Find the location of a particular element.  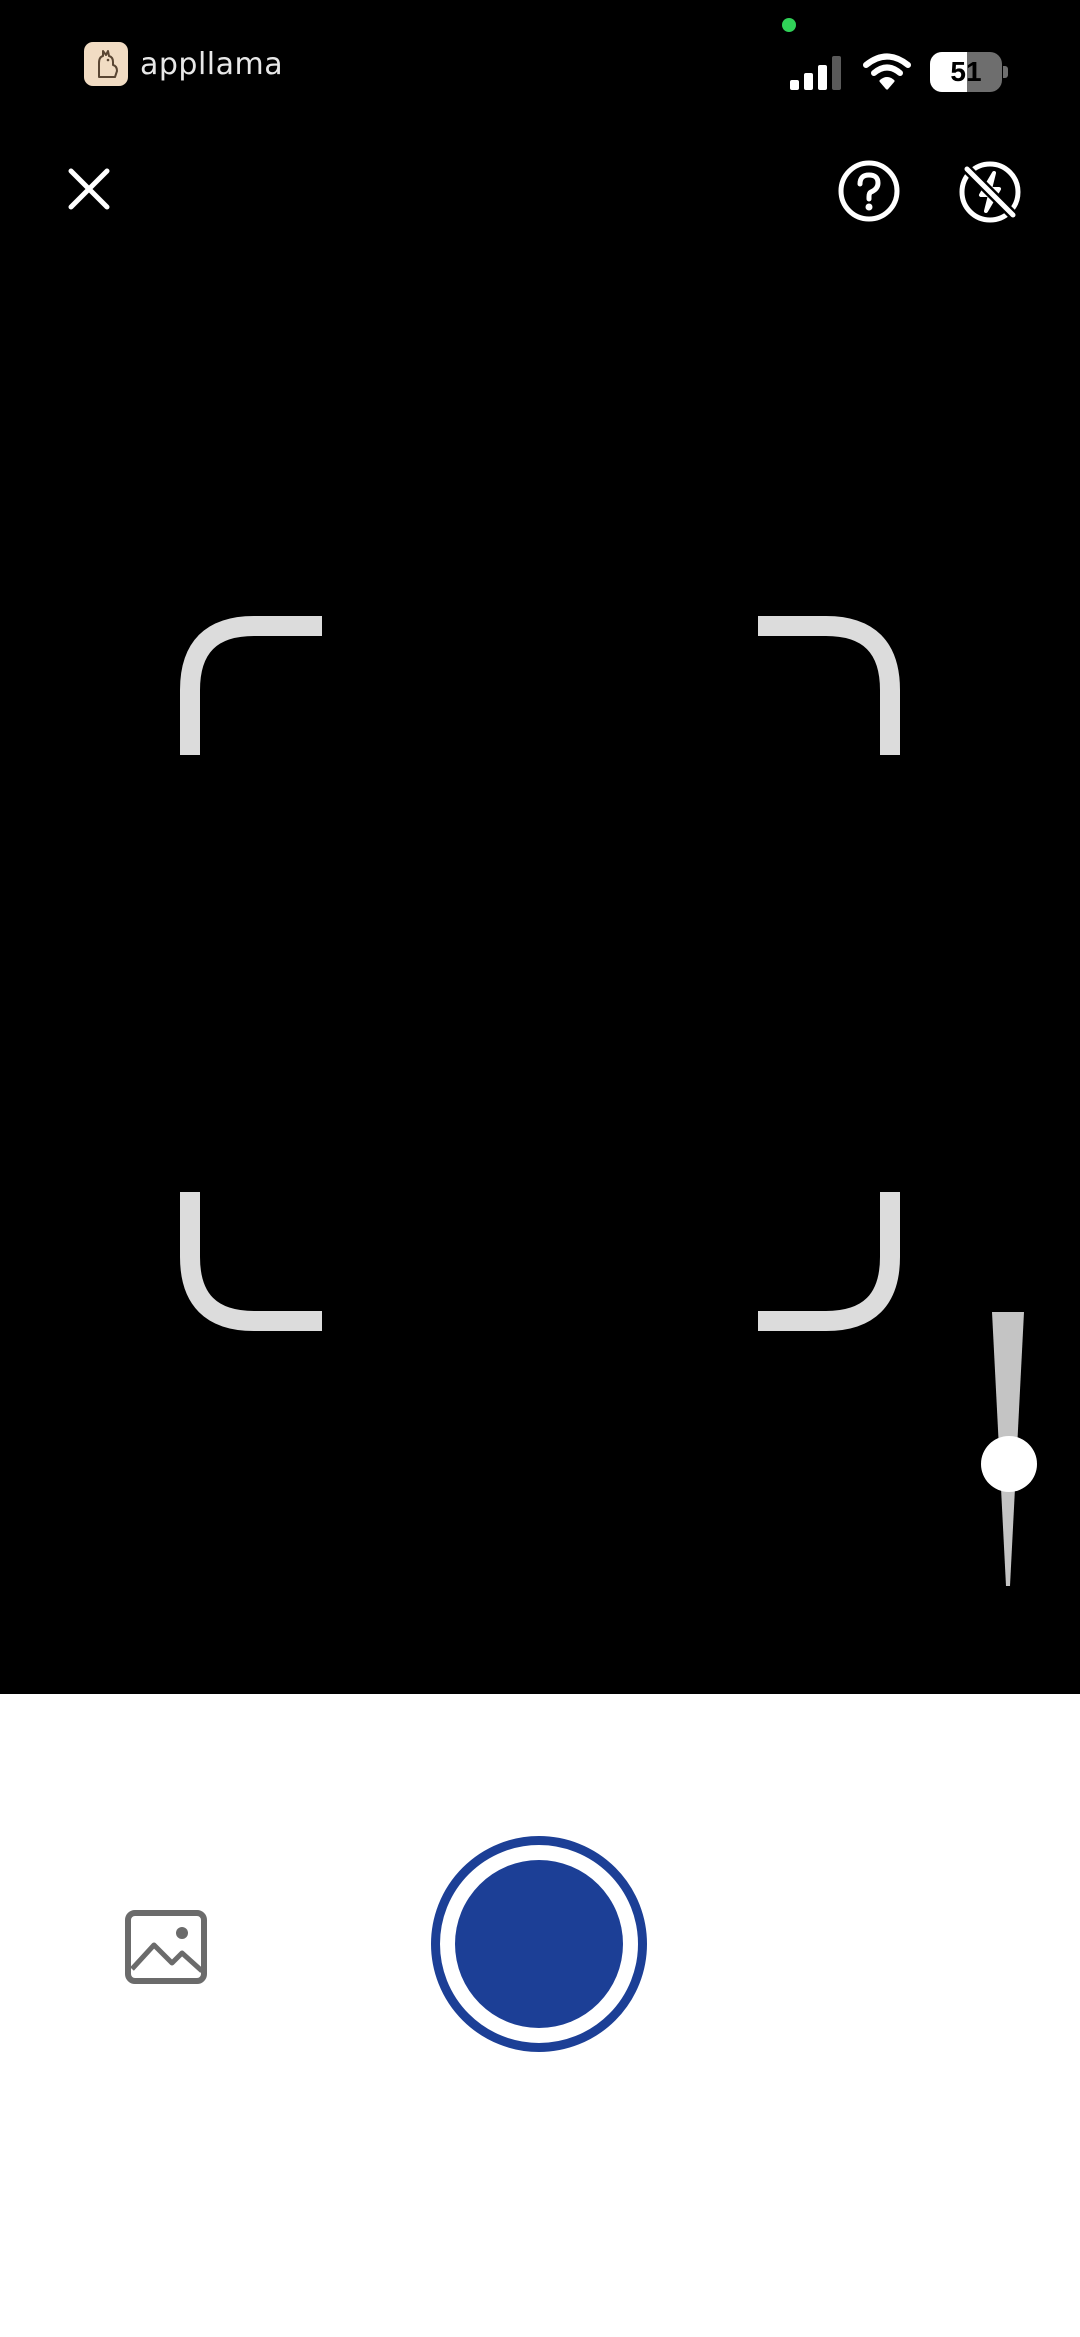

battery-tip is located at coordinates (1005, 72).